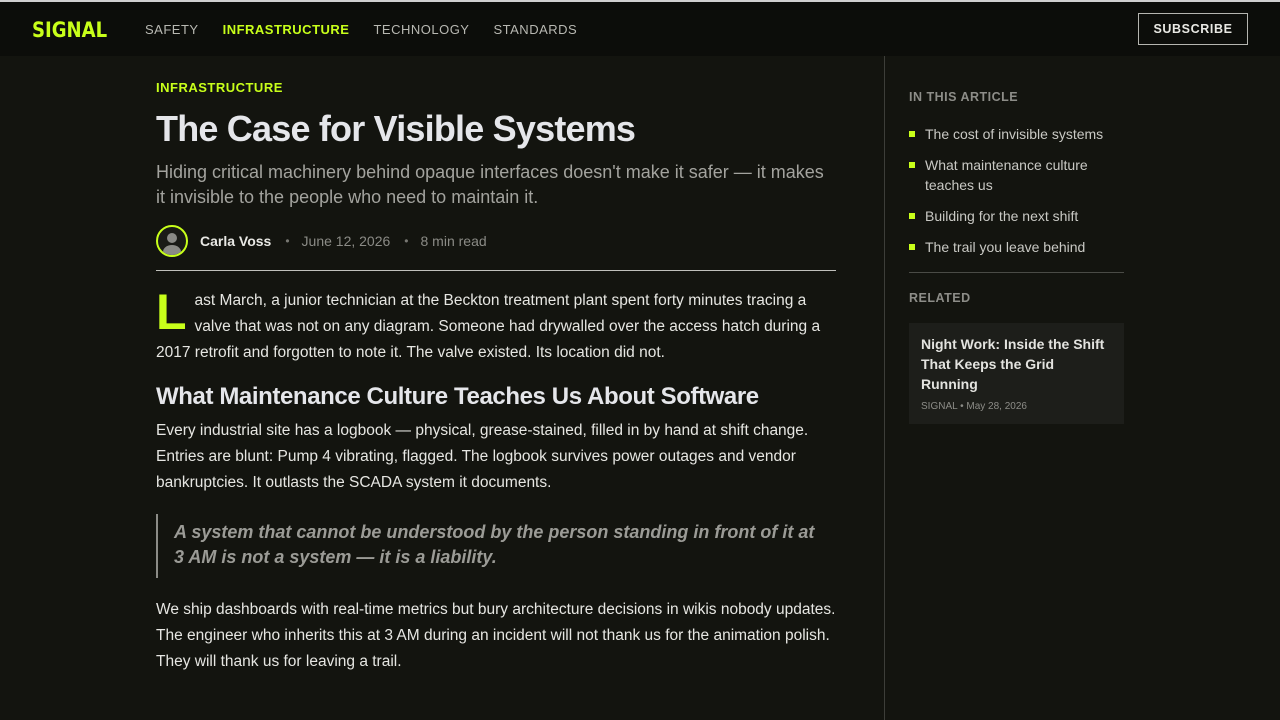  I want to click on toc-item: The cost of invisible systems, so click(1016, 134).